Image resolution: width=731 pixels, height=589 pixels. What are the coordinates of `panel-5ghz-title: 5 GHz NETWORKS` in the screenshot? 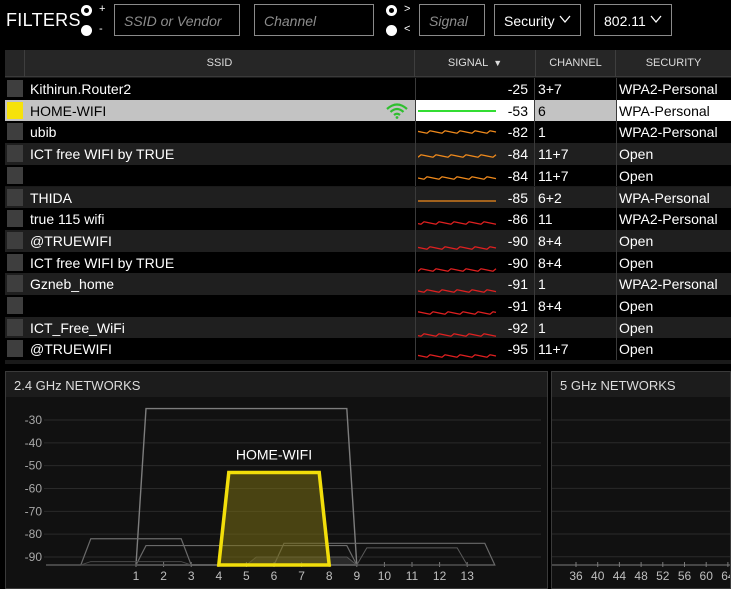 It's located at (641, 384).